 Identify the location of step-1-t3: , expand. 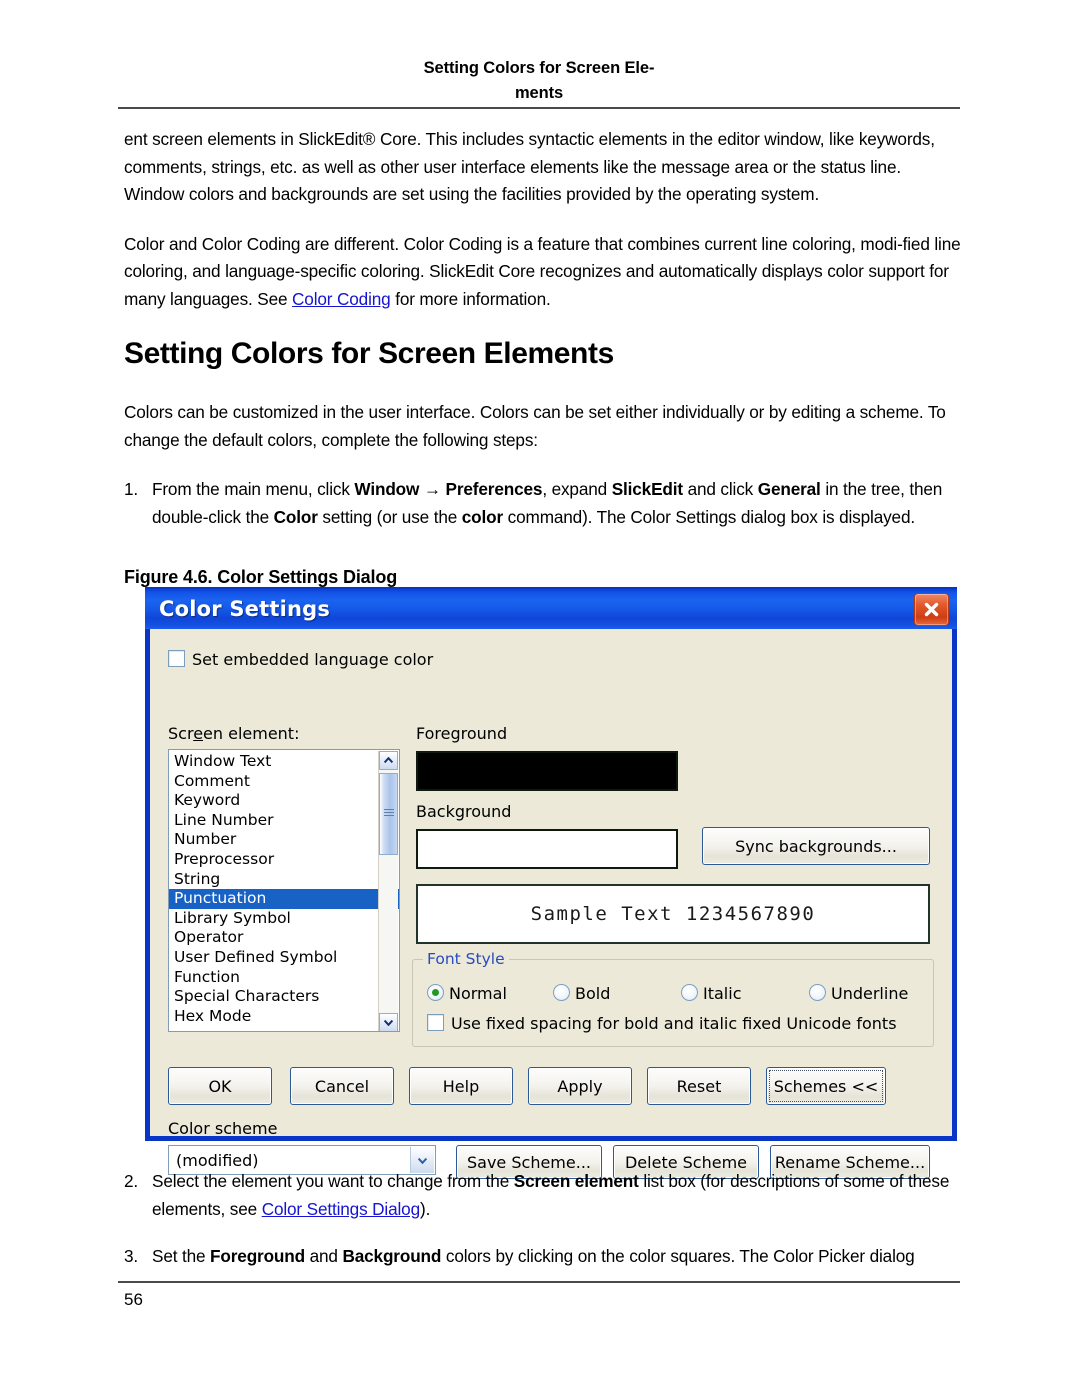
(577, 489).